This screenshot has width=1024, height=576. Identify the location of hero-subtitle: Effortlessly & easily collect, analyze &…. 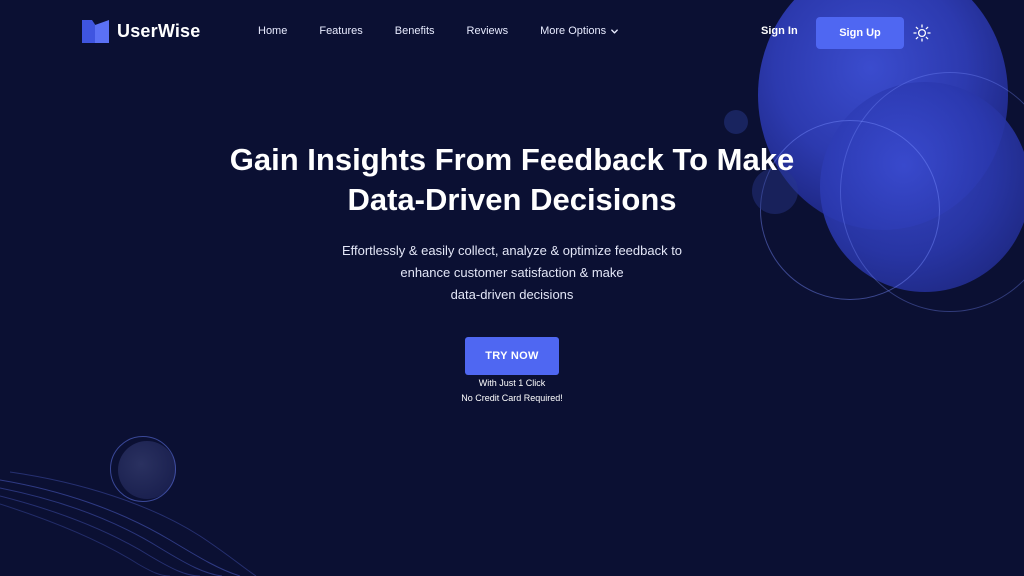
(512, 273).